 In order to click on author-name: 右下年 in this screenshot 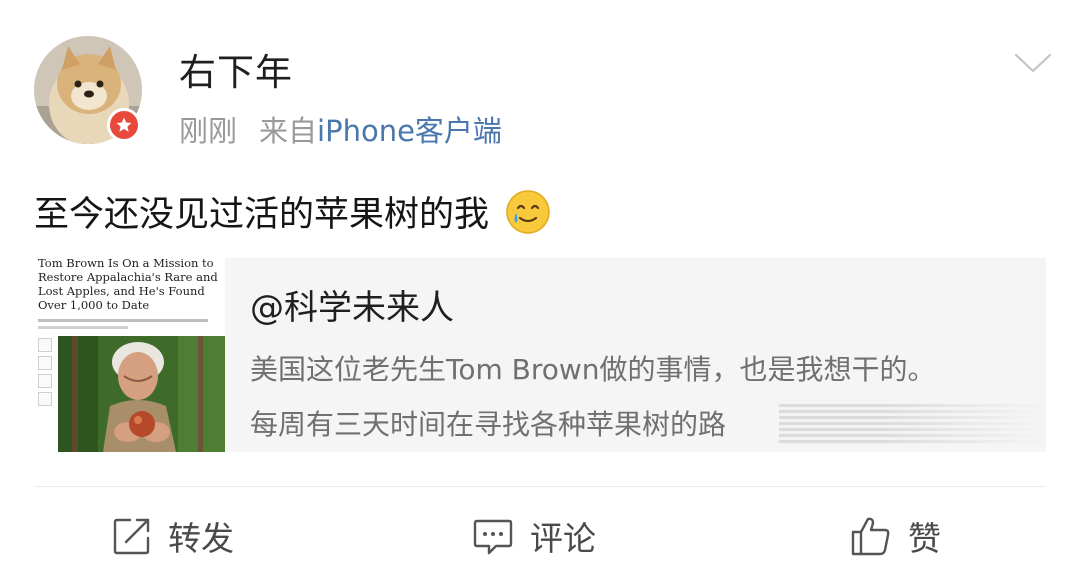, I will do `click(236, 69)`.